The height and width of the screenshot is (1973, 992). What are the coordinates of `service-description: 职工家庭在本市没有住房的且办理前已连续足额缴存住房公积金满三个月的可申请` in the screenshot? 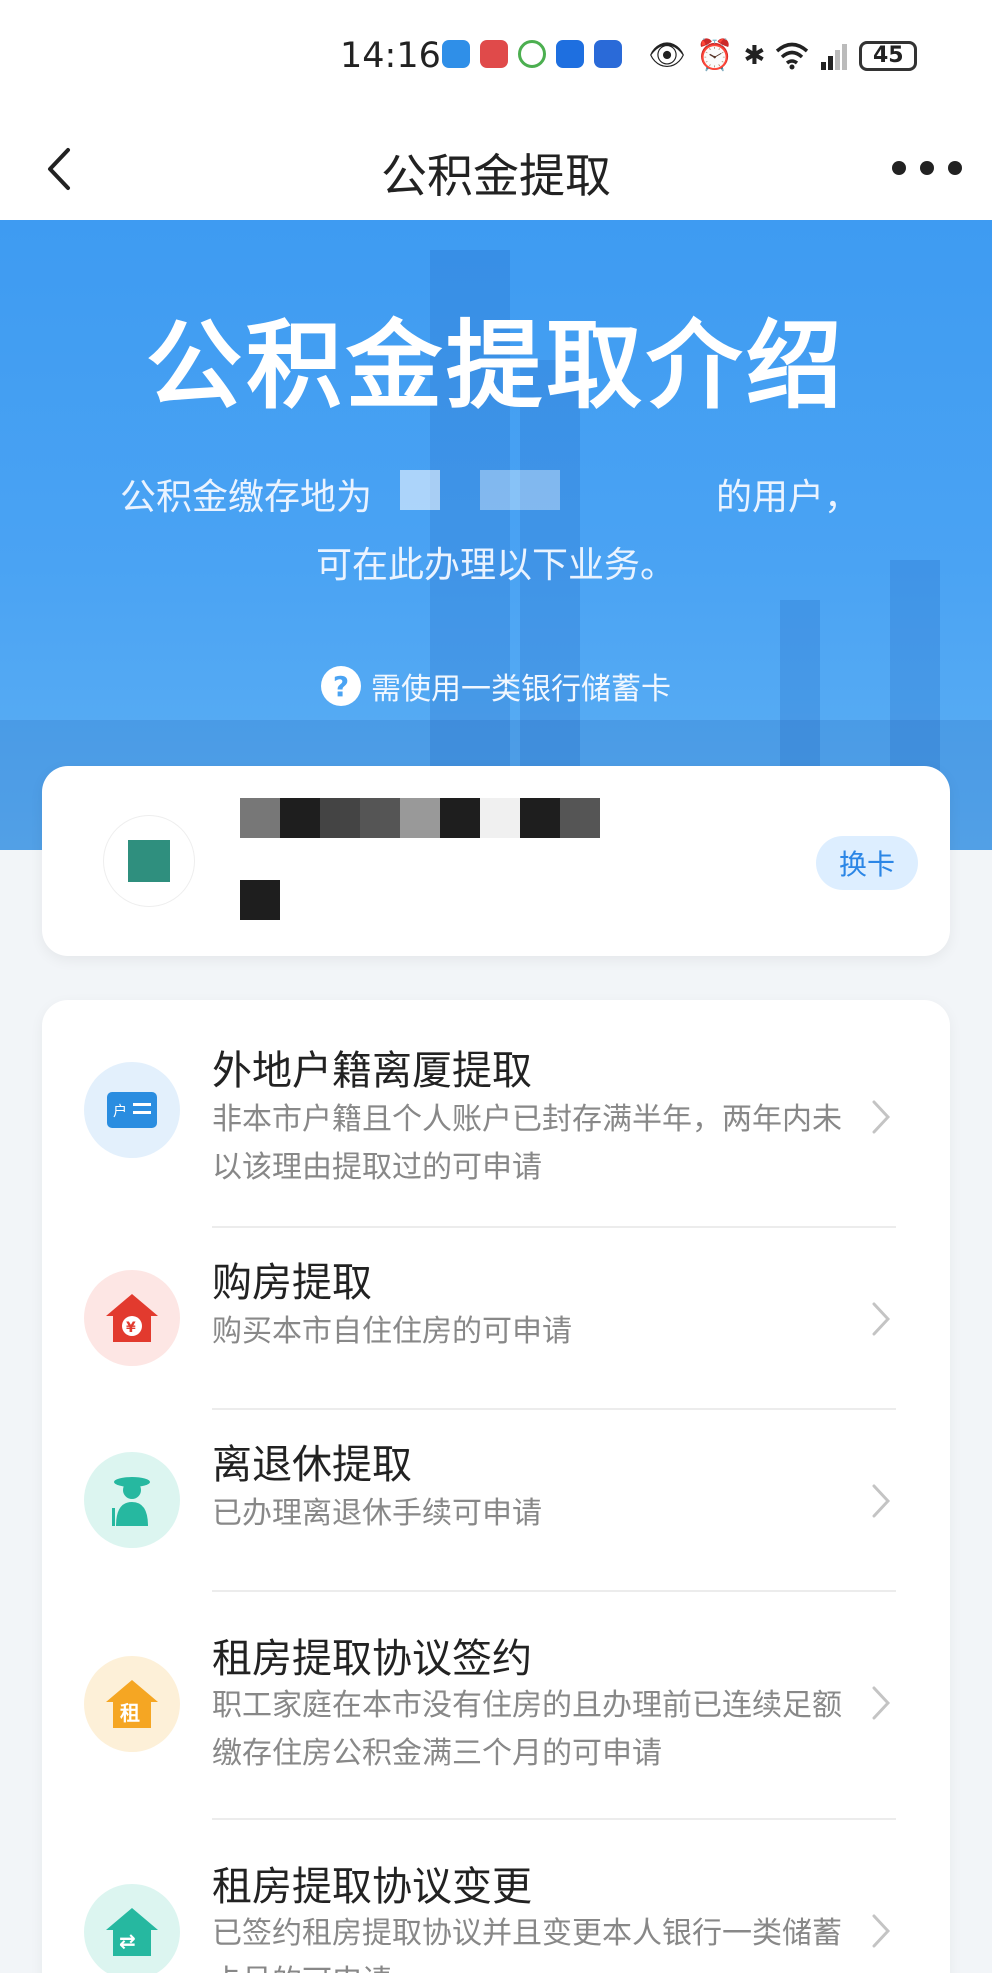 It's located at (527, 1729).